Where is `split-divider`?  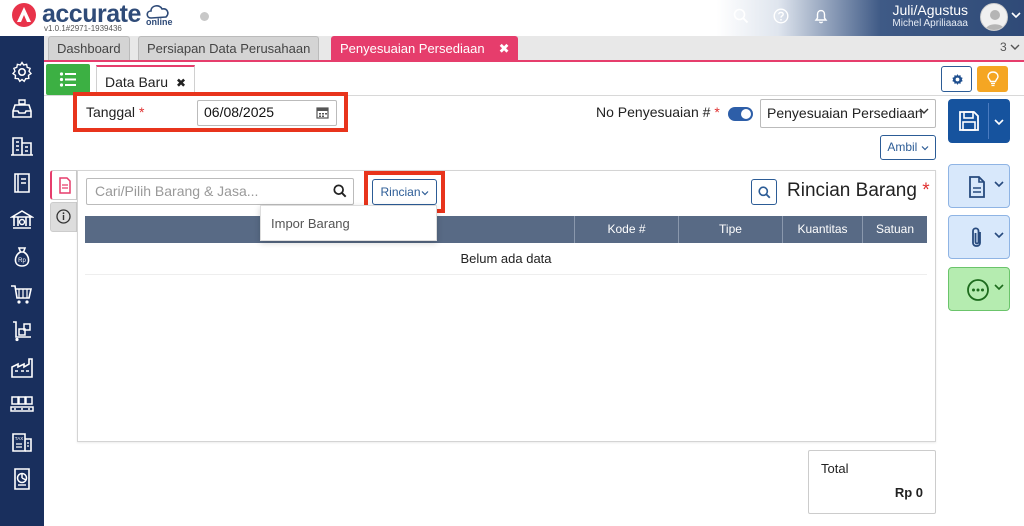 split-divider is located at coordinates (988, 121).